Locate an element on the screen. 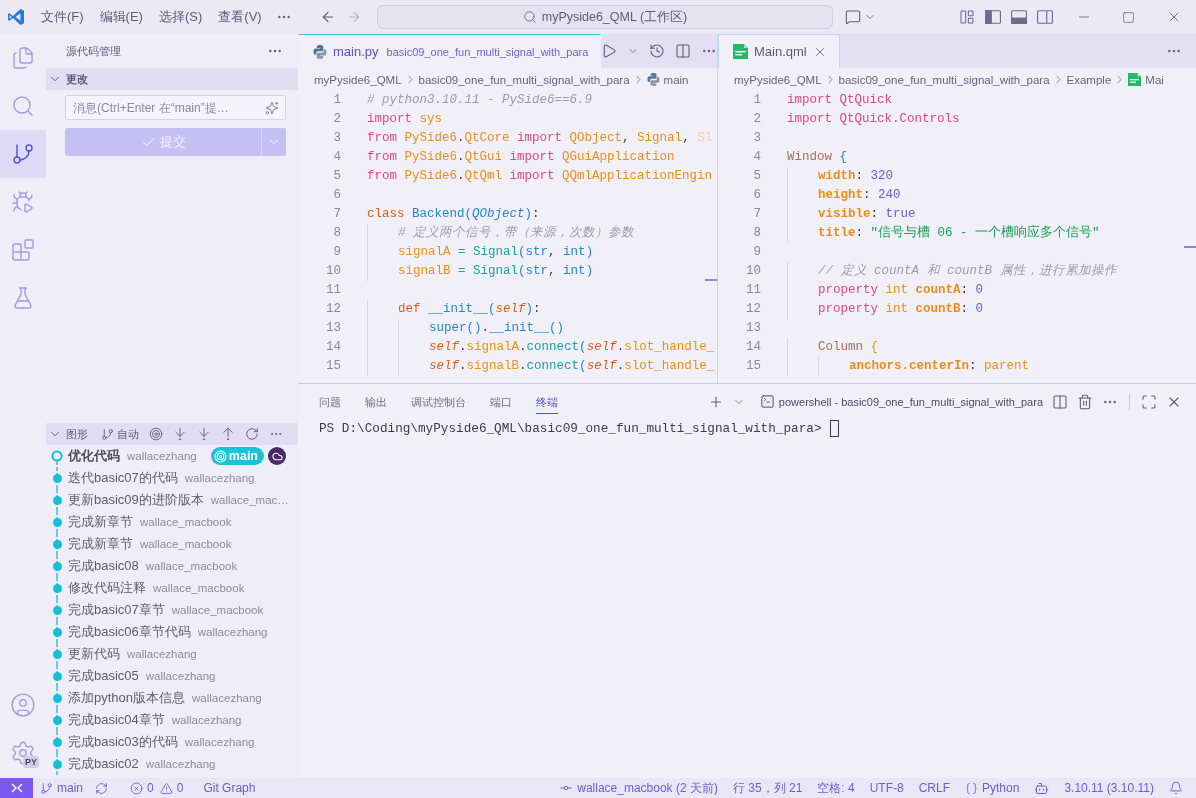 The image size is (1196, 798). bell-icon is located at coordinates (1176, 788).